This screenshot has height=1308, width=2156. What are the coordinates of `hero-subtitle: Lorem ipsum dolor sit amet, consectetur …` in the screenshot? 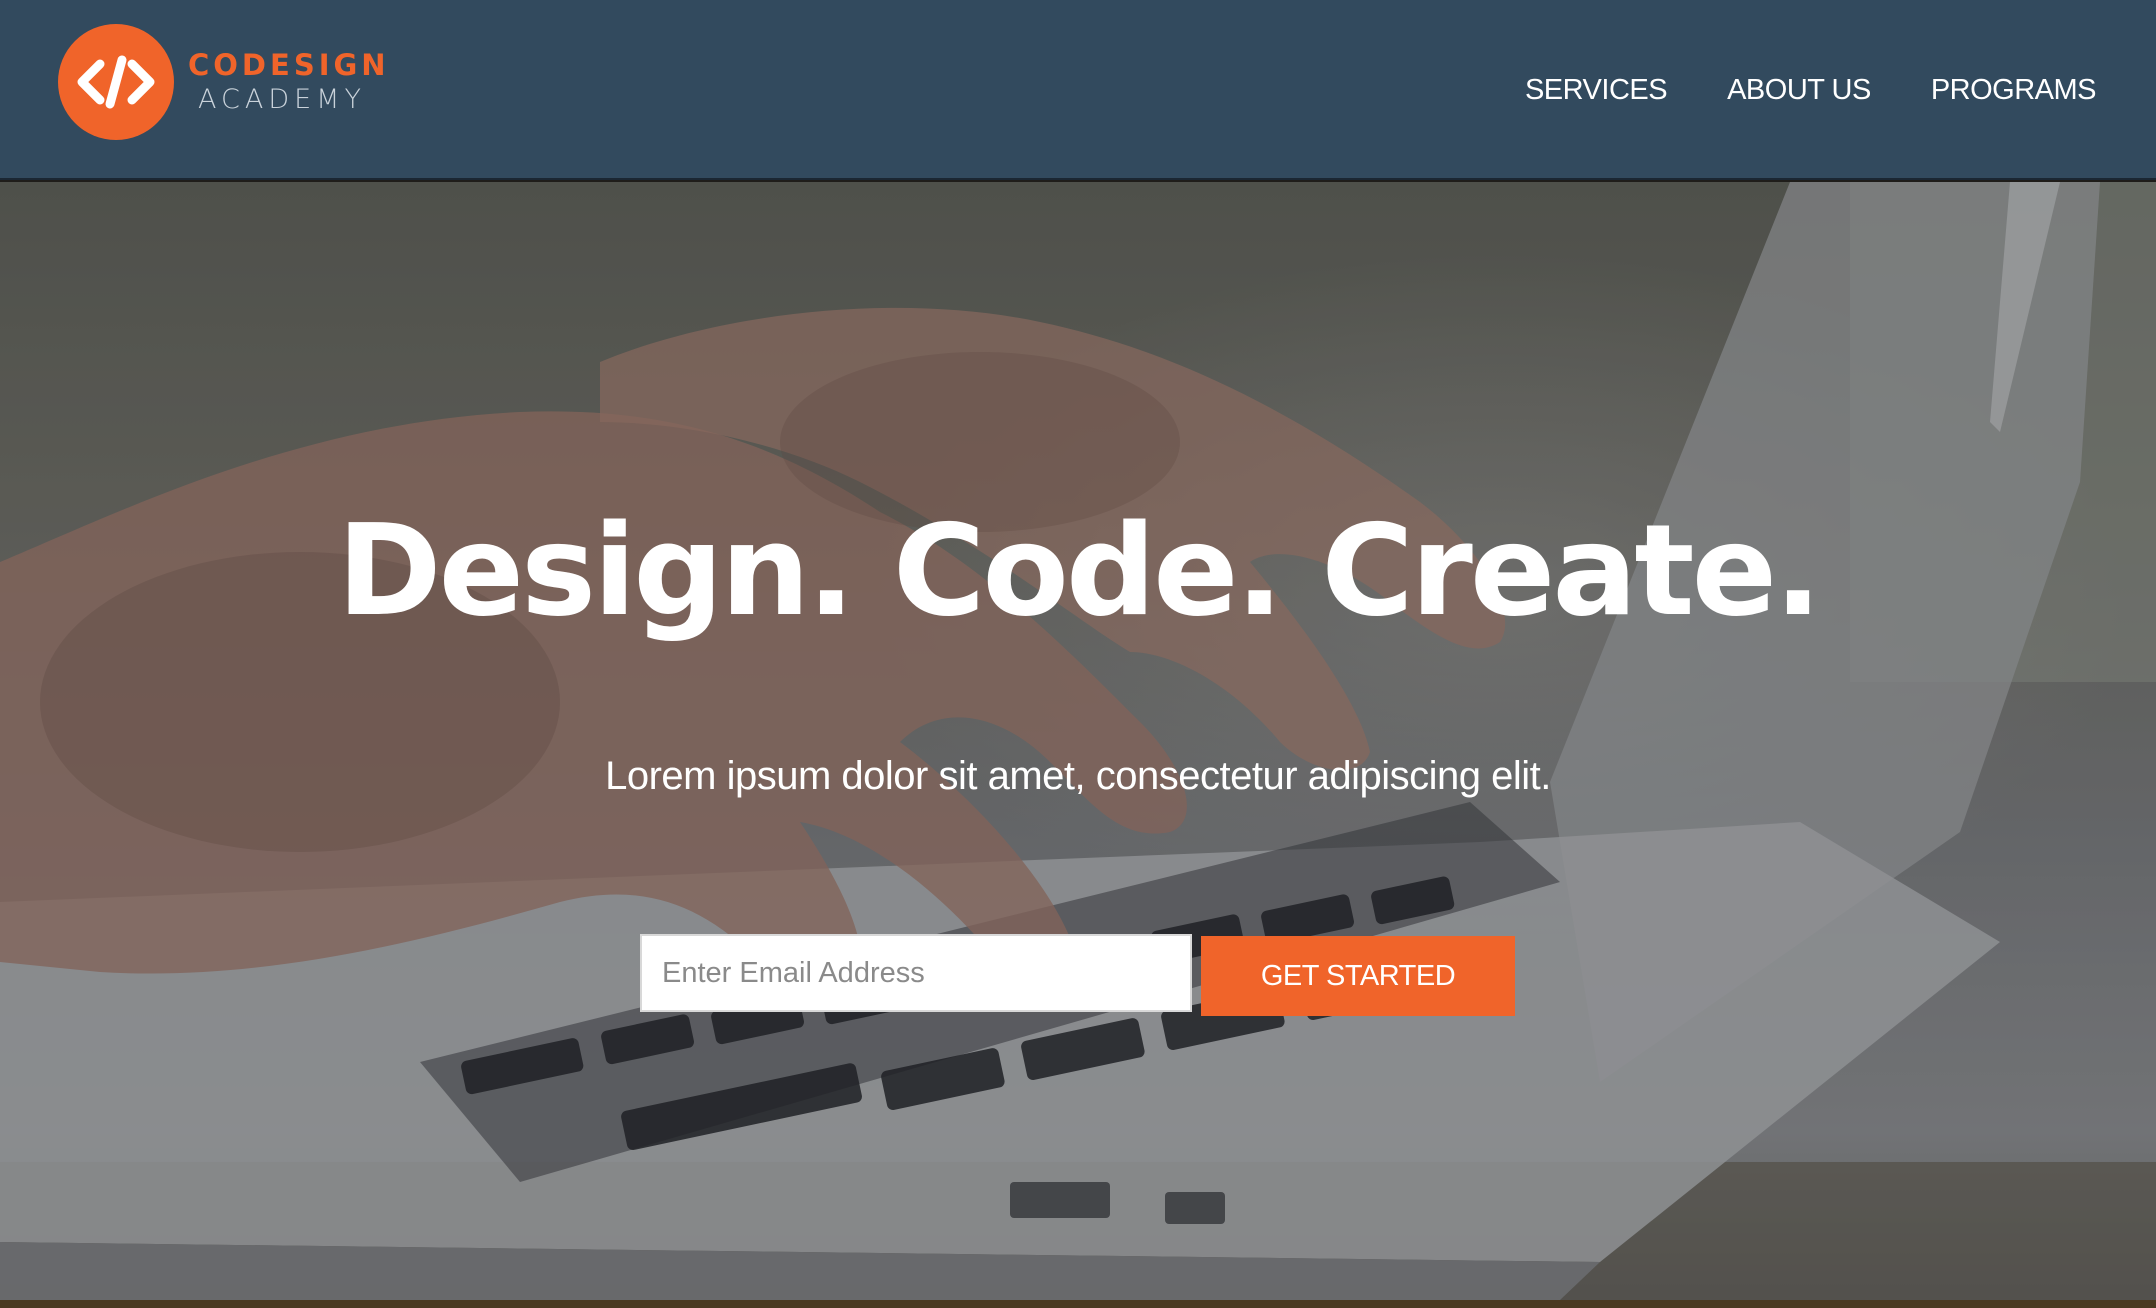 It's located at (1078, 776).